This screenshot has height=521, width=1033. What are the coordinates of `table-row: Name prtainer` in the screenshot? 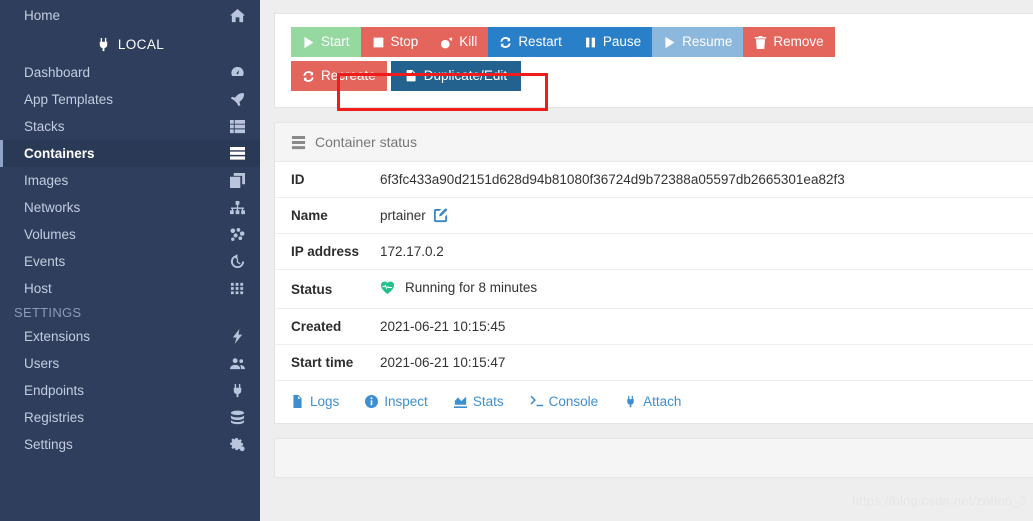 It's located at (654, 216).